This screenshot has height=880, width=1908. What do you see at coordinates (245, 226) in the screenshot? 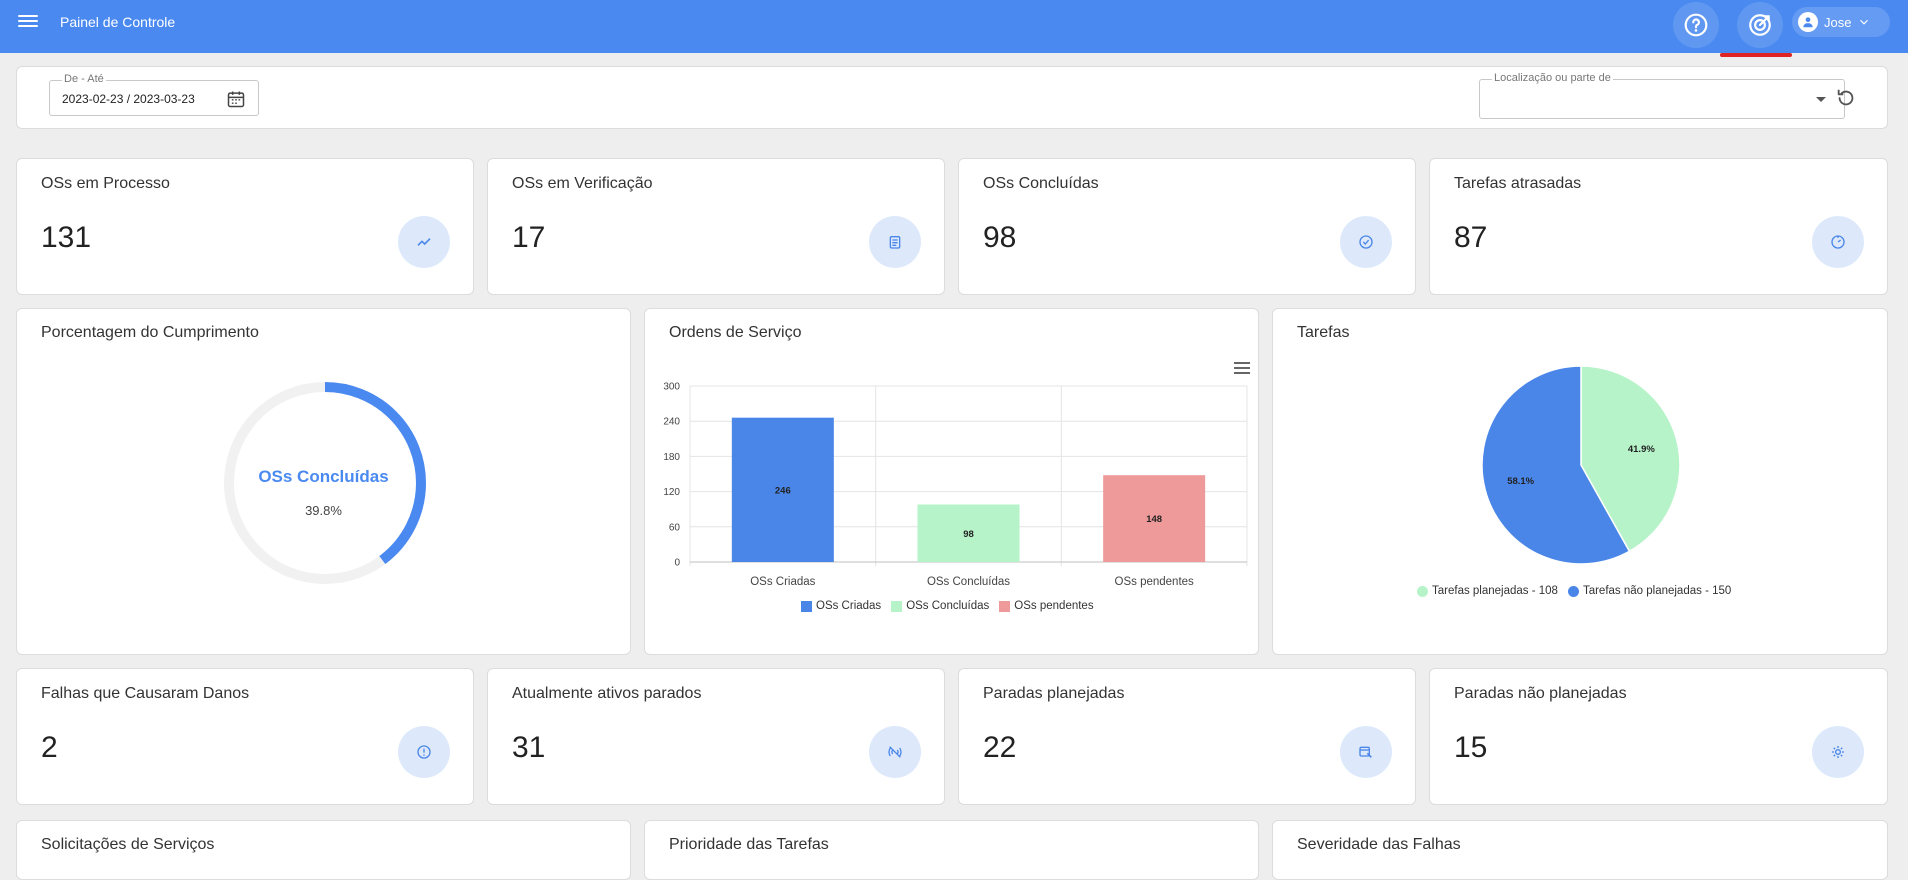
I see `stat-card-in-process: OSs em Processo 131` at bounding box center [245, 226].